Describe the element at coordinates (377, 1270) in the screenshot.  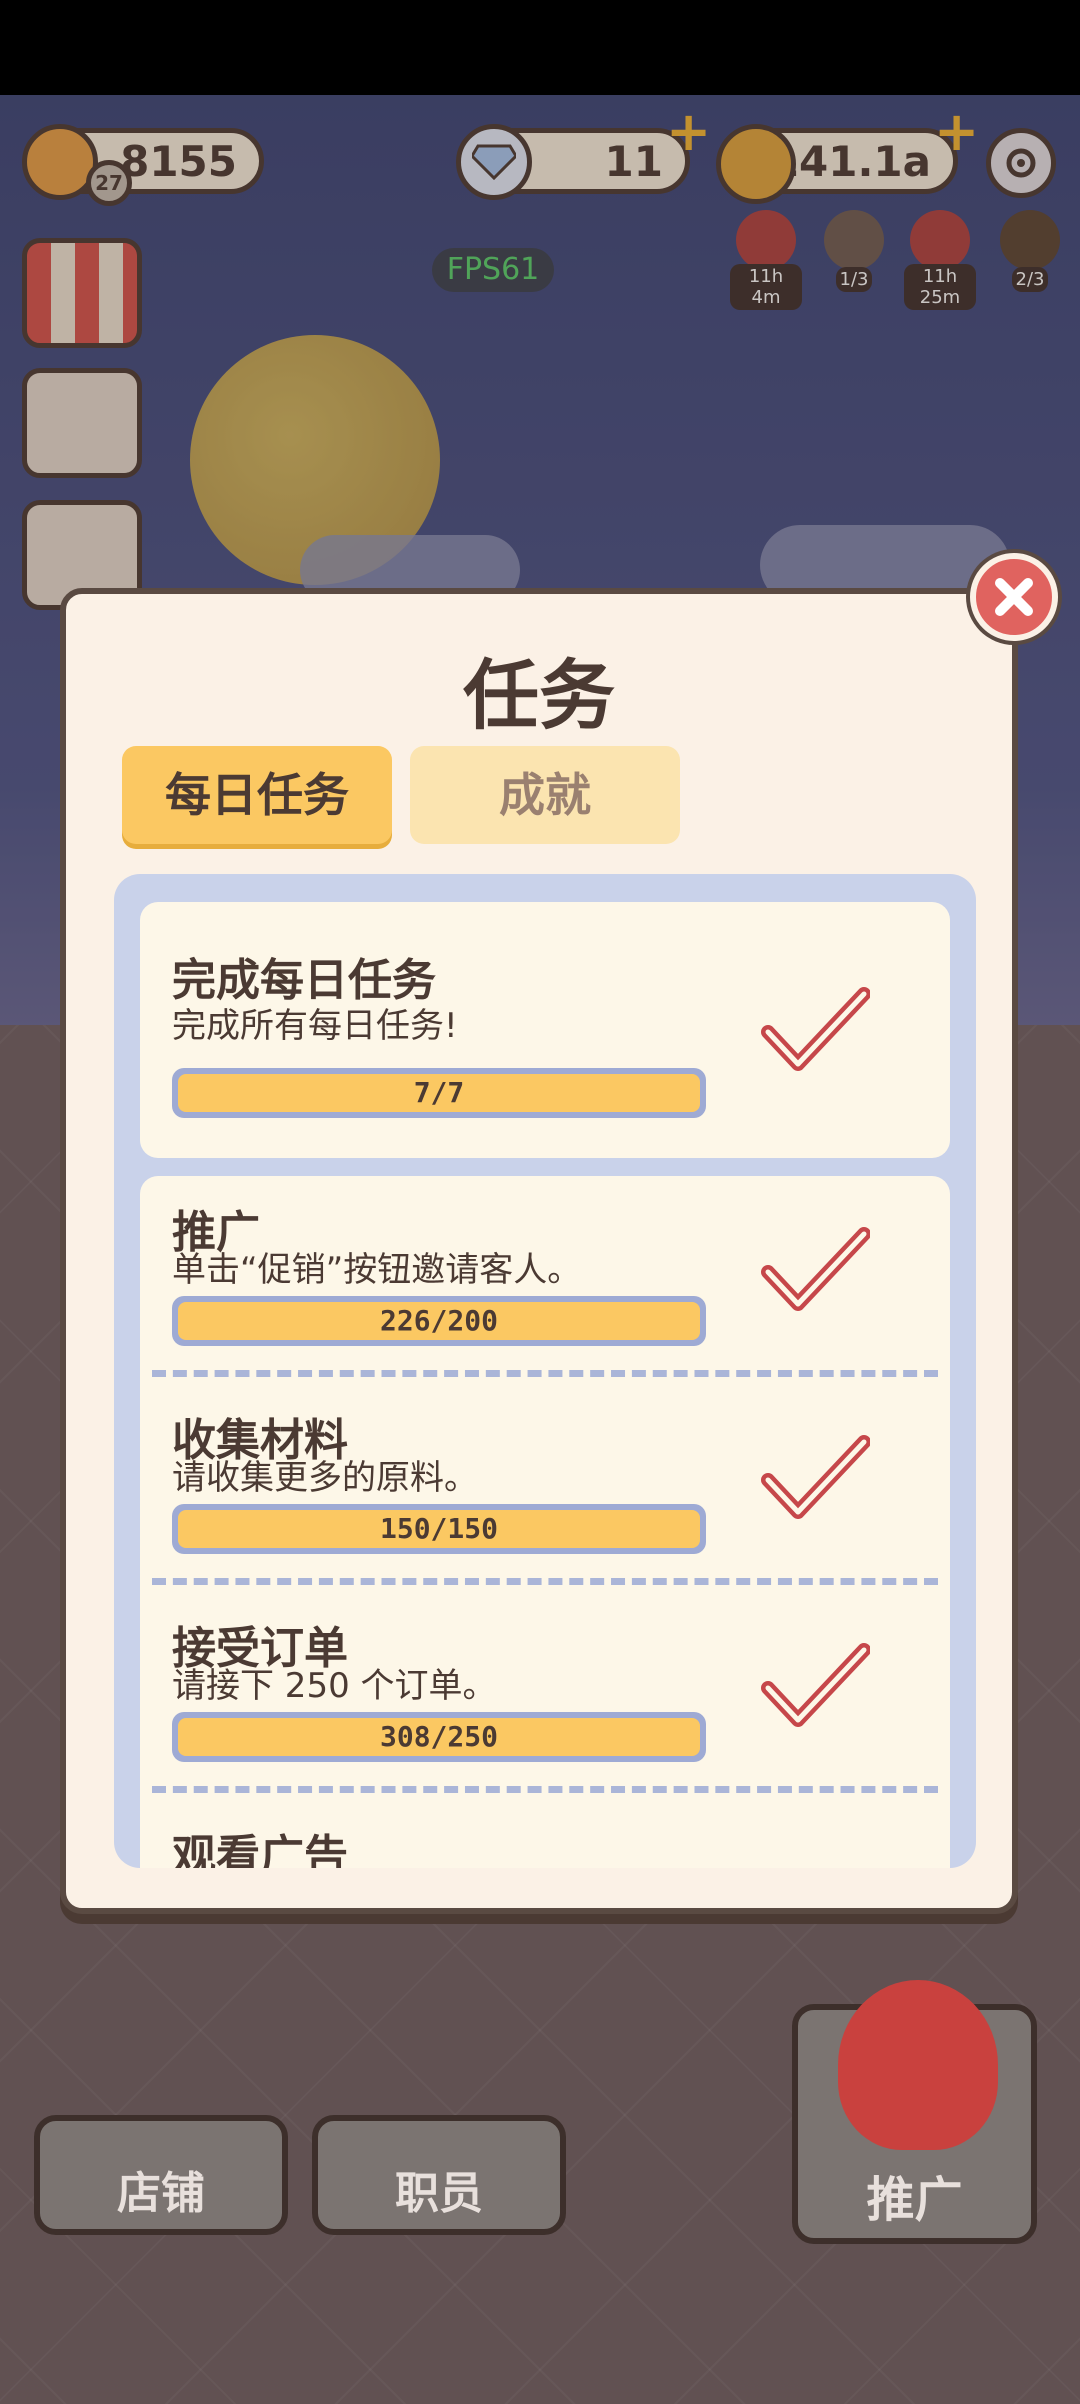
I see `task-description: 单击“促销”按钮邀请客人。` at that location.